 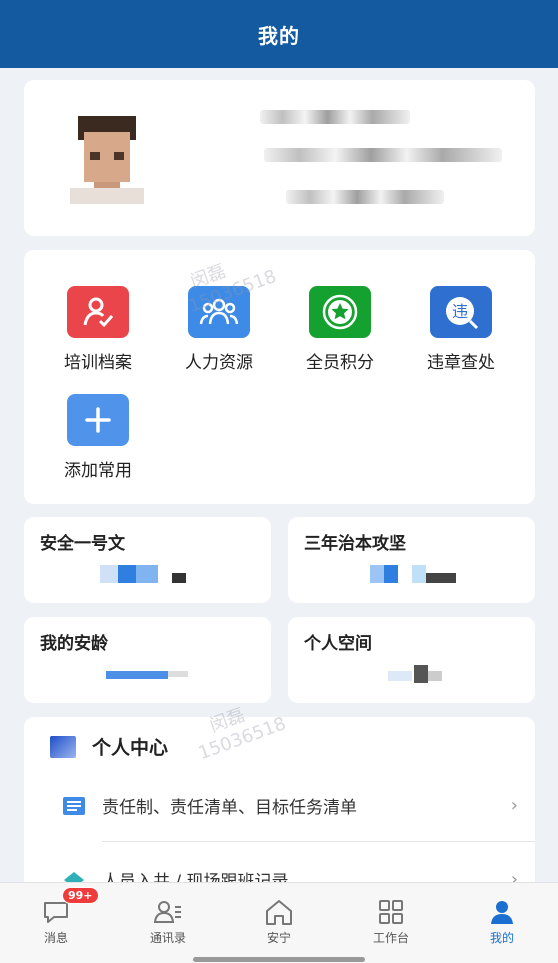 I want to click on app-label: 培训档案, so click(x=98, y=363).